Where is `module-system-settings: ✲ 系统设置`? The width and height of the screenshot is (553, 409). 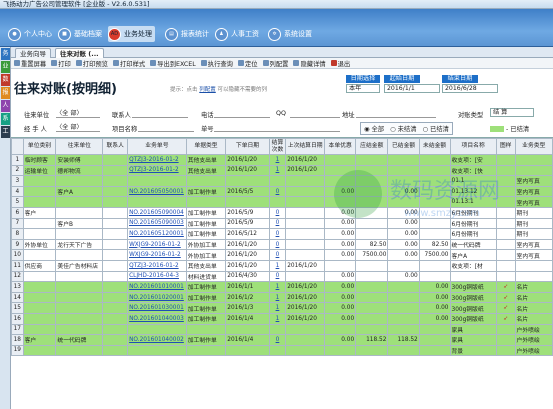 module-system-settings: ✲ 系统设置 is located at coordinates (290, 34).